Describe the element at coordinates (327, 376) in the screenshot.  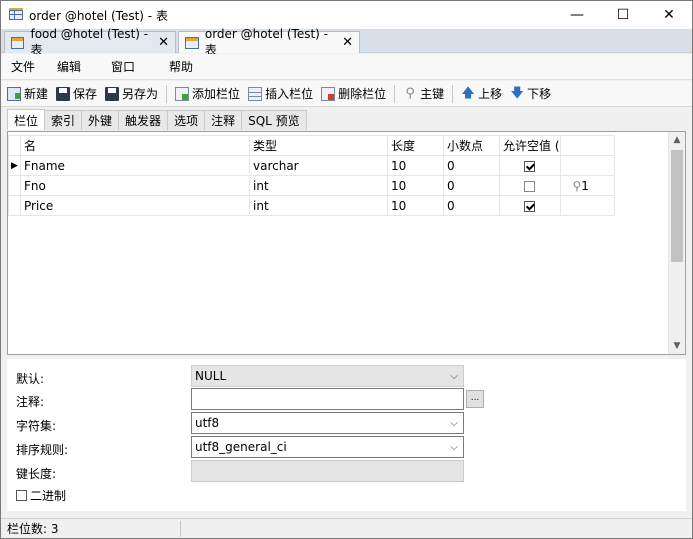
I see `default-select: NULL ⌵` at that location.